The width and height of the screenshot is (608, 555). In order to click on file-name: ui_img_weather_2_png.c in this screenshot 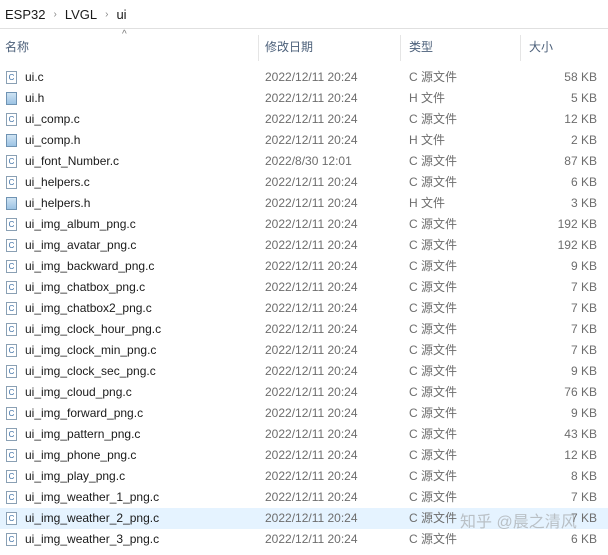, I will do `click(92, 518)`.